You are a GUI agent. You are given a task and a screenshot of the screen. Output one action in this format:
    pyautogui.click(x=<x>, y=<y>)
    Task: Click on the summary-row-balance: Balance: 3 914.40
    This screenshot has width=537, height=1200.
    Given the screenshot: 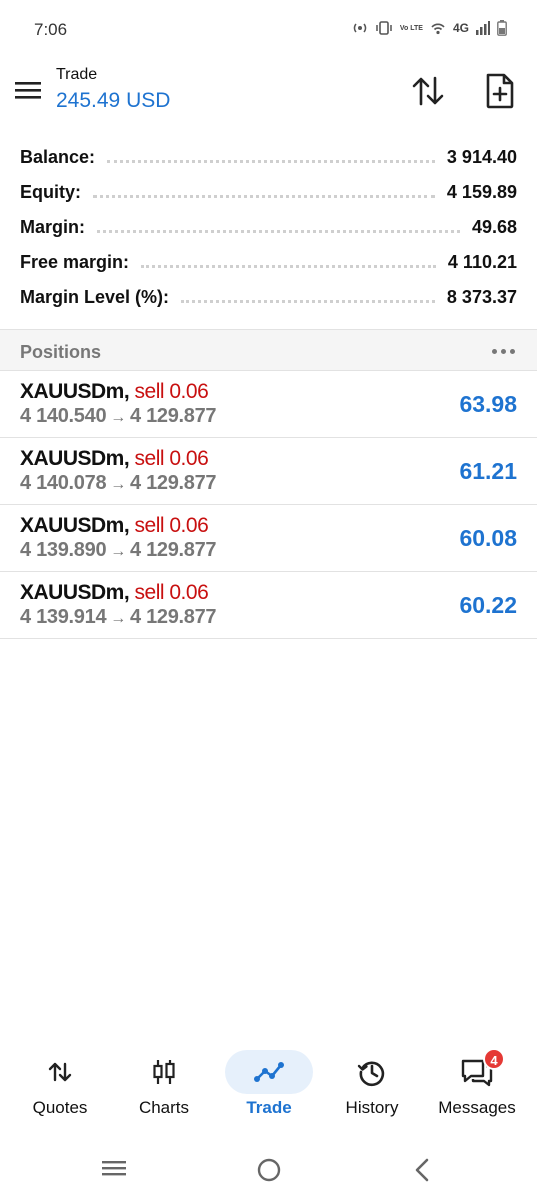 What is the action you would take?
    pyautogui.click(x=268, y=157)
    